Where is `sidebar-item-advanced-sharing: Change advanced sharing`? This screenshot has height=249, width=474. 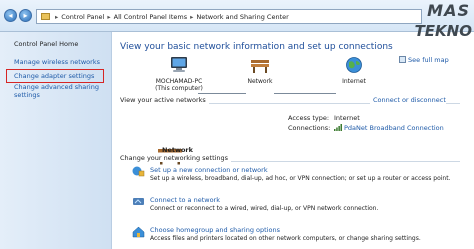
sidebar-item-advanced-sharing: Change advanced sharing is located at coordinates (56, 87).